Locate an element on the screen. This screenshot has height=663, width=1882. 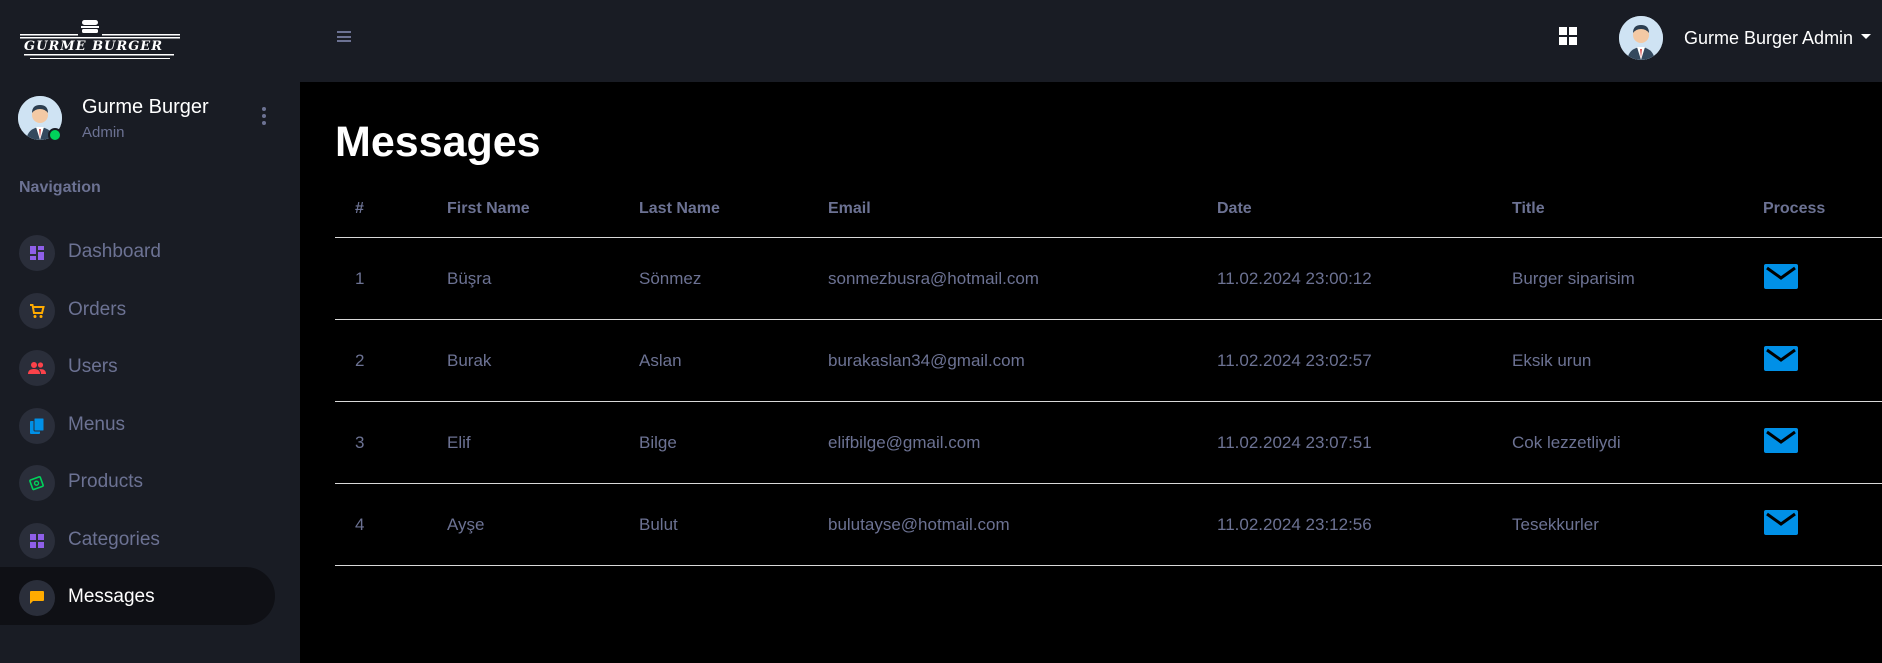
sidebar-item-products: Products is located at coordinates (137, 481).